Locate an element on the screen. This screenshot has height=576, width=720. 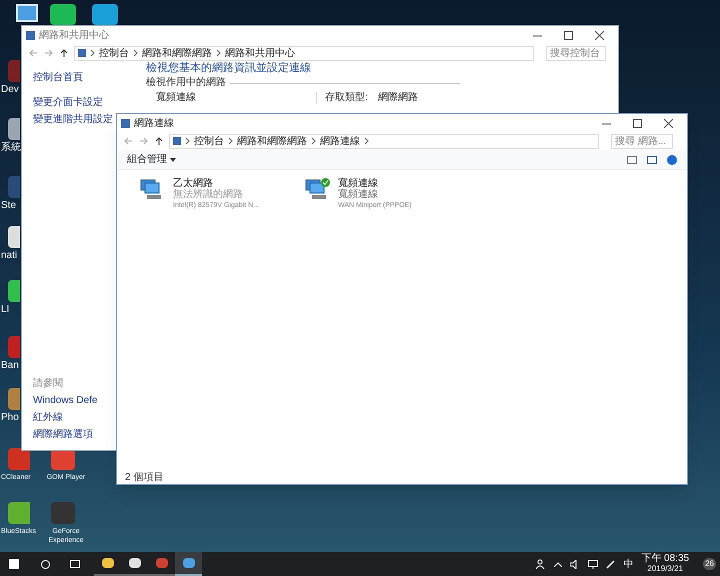
see-also-link: Windows Defe is located at coordinates (65, 400).